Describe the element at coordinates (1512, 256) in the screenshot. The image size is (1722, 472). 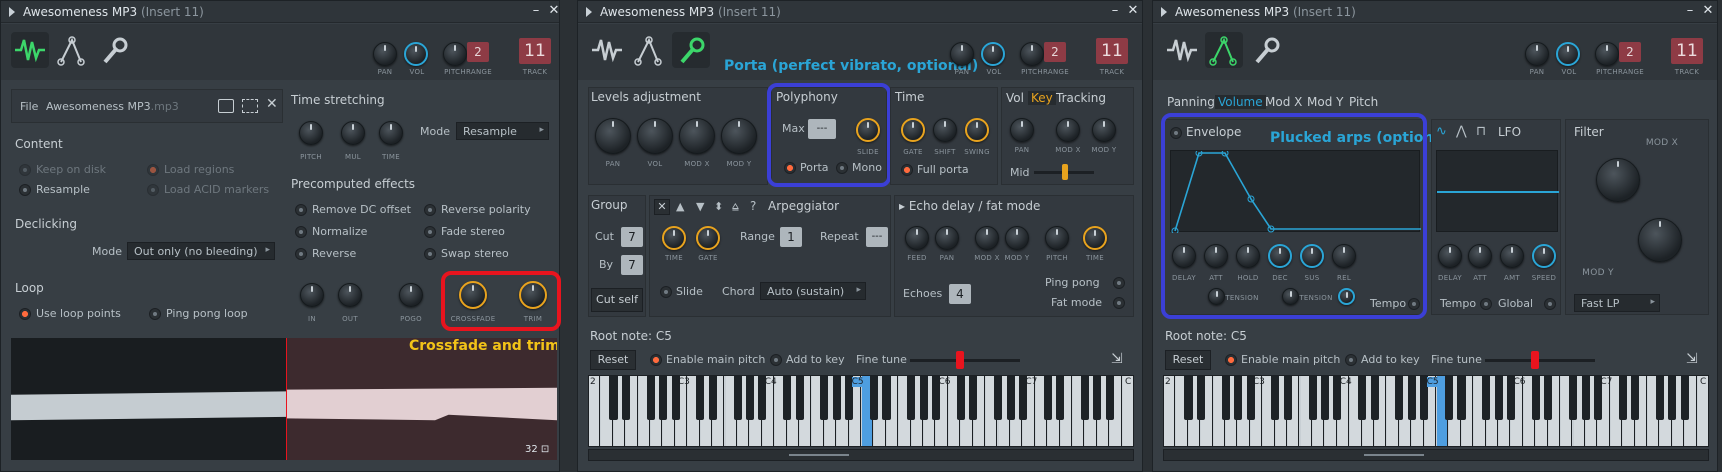
I see `lfo-amt-knob` at that location.